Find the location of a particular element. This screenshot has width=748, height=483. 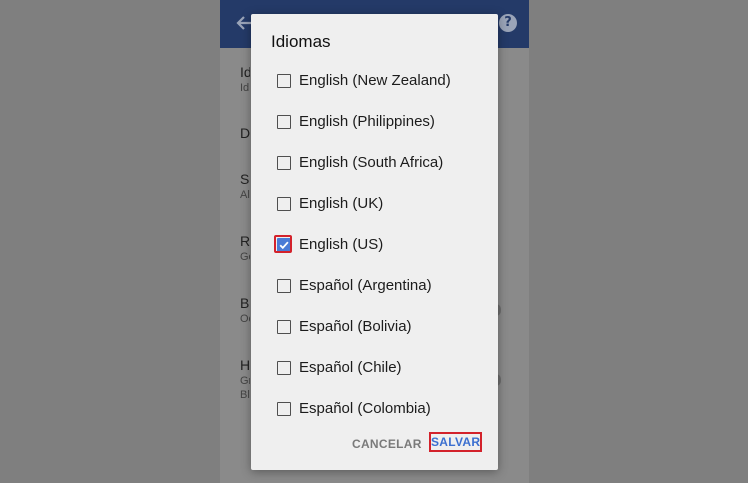

settings-row: D is located at coordinates (245, 133).